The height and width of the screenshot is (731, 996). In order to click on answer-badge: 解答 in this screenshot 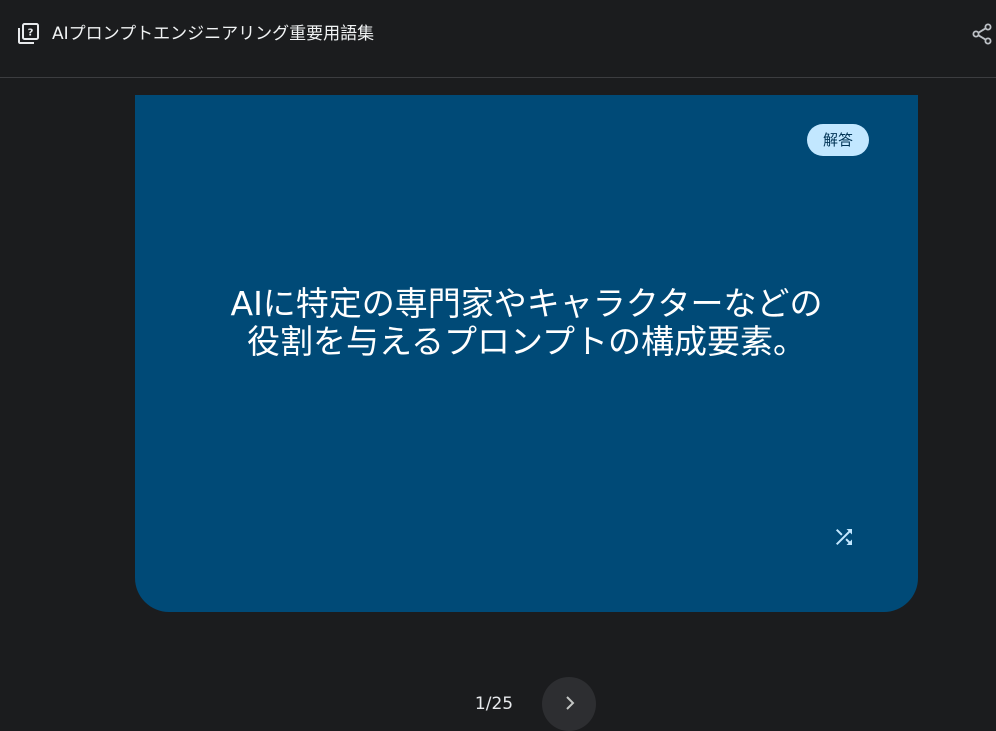, I will do `click(837, 140)`.